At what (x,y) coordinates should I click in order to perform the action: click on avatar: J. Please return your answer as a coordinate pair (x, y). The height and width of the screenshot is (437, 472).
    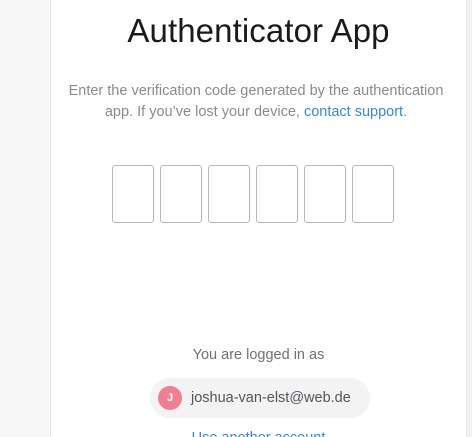
    Looking at the image, I should click on (170, 398).